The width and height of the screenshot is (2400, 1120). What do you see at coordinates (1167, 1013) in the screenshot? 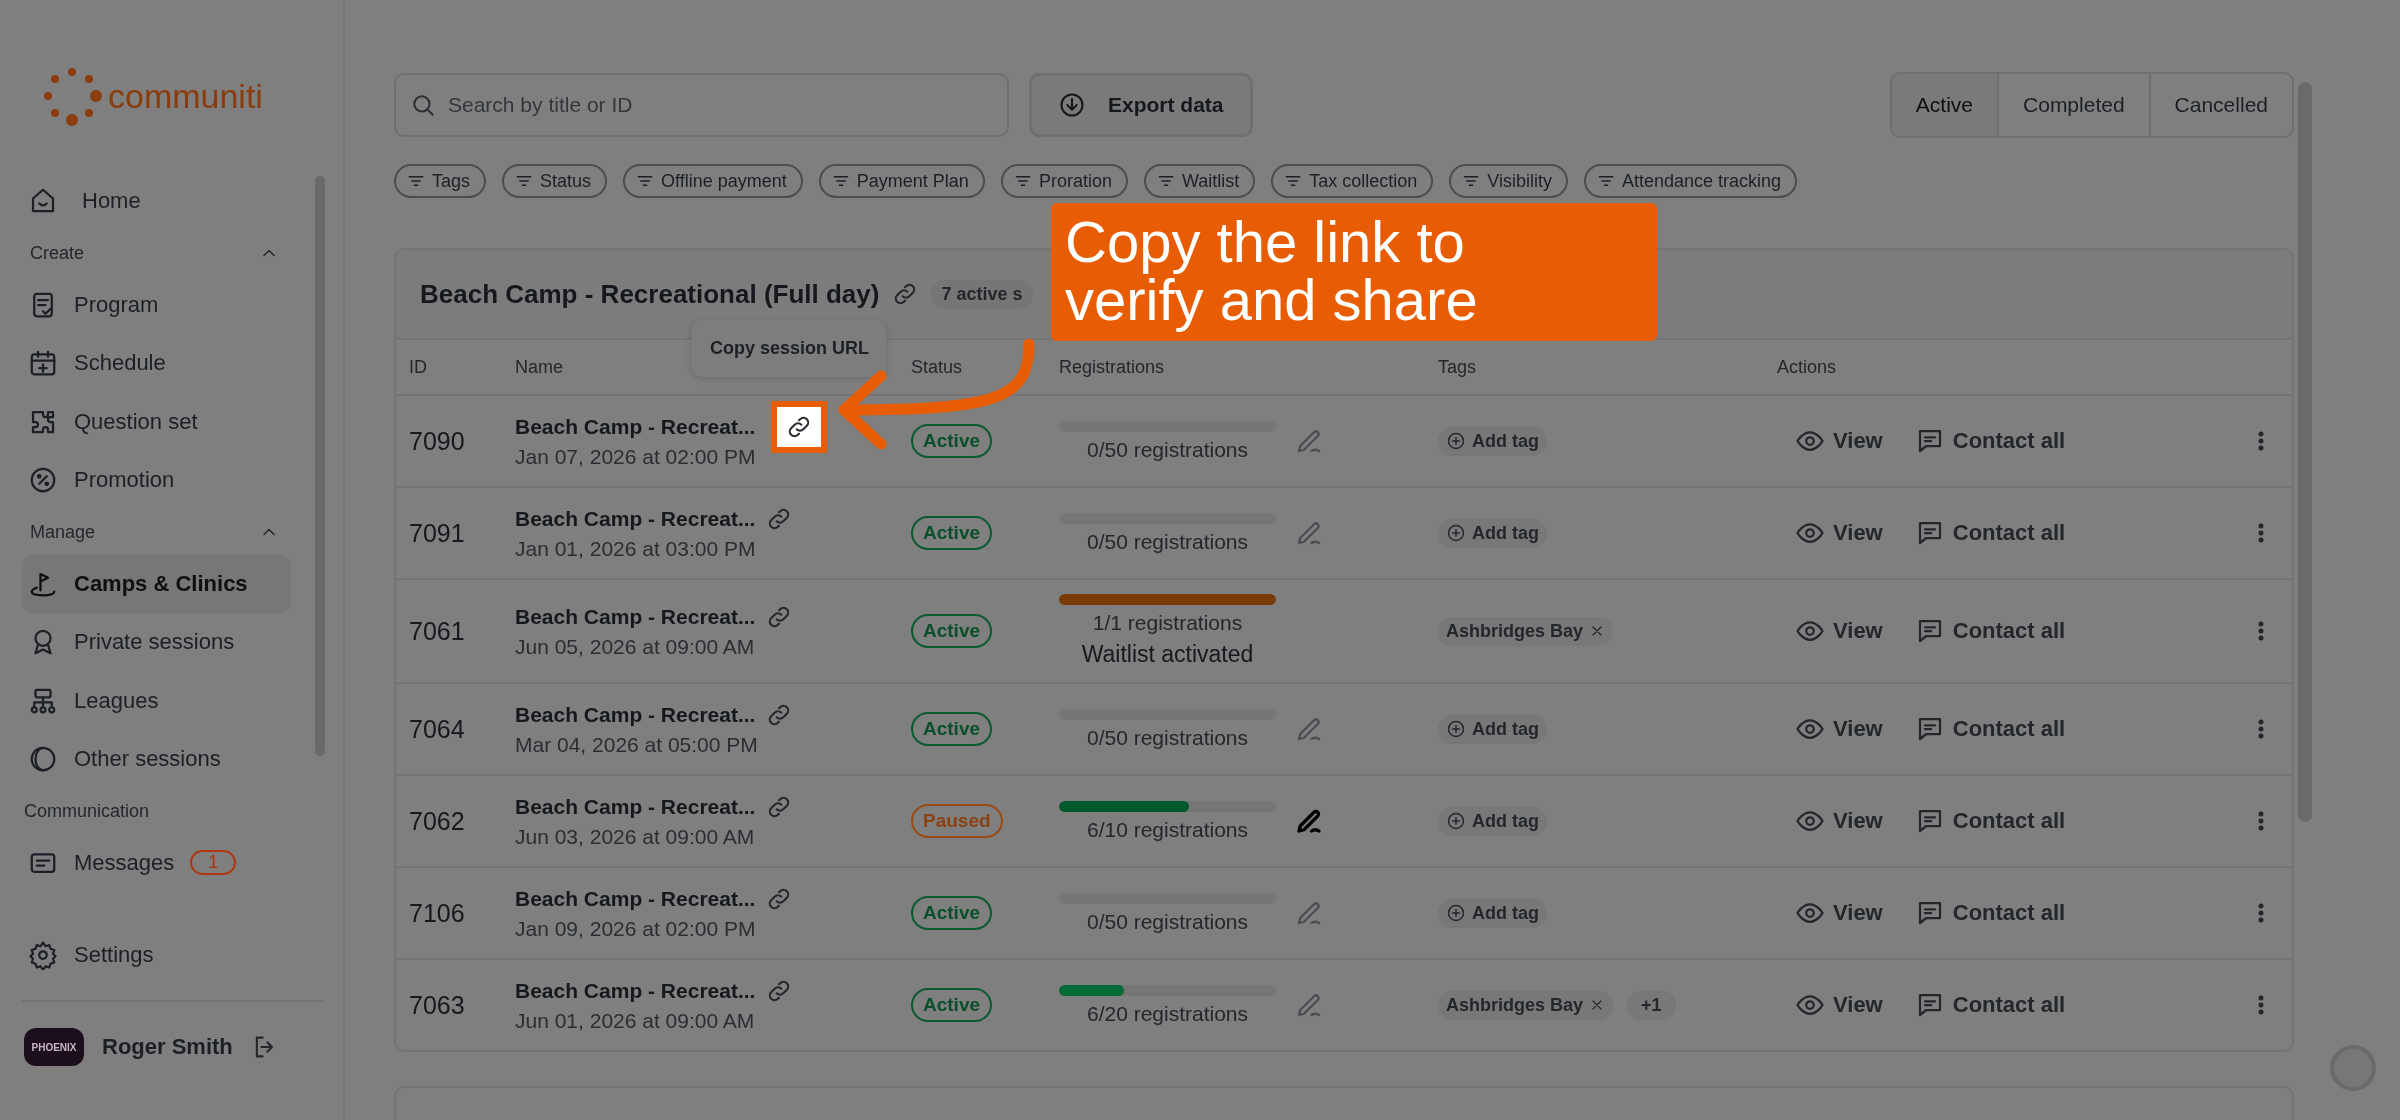
I see `registration-count: 6/20 registrations` at bounding box center [1167, 1013].